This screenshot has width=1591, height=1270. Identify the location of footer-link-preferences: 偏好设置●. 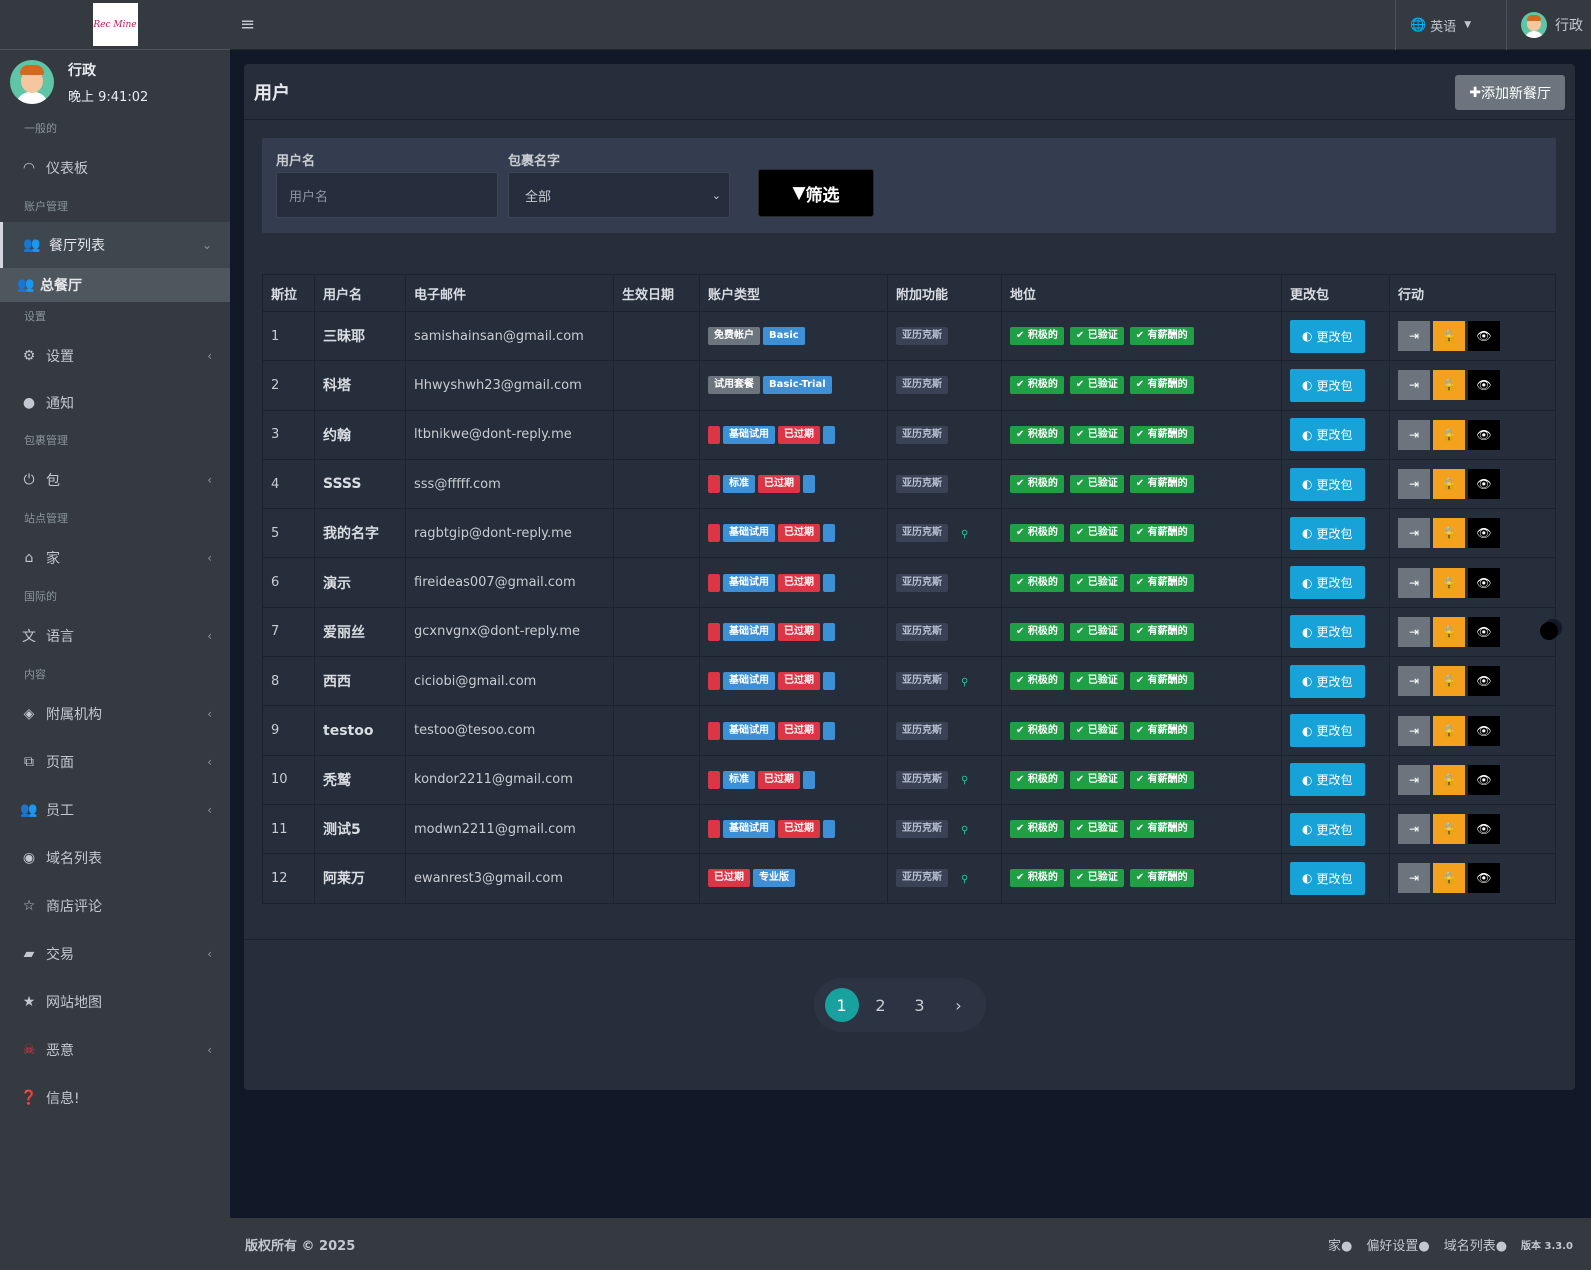
(1397, 1244).